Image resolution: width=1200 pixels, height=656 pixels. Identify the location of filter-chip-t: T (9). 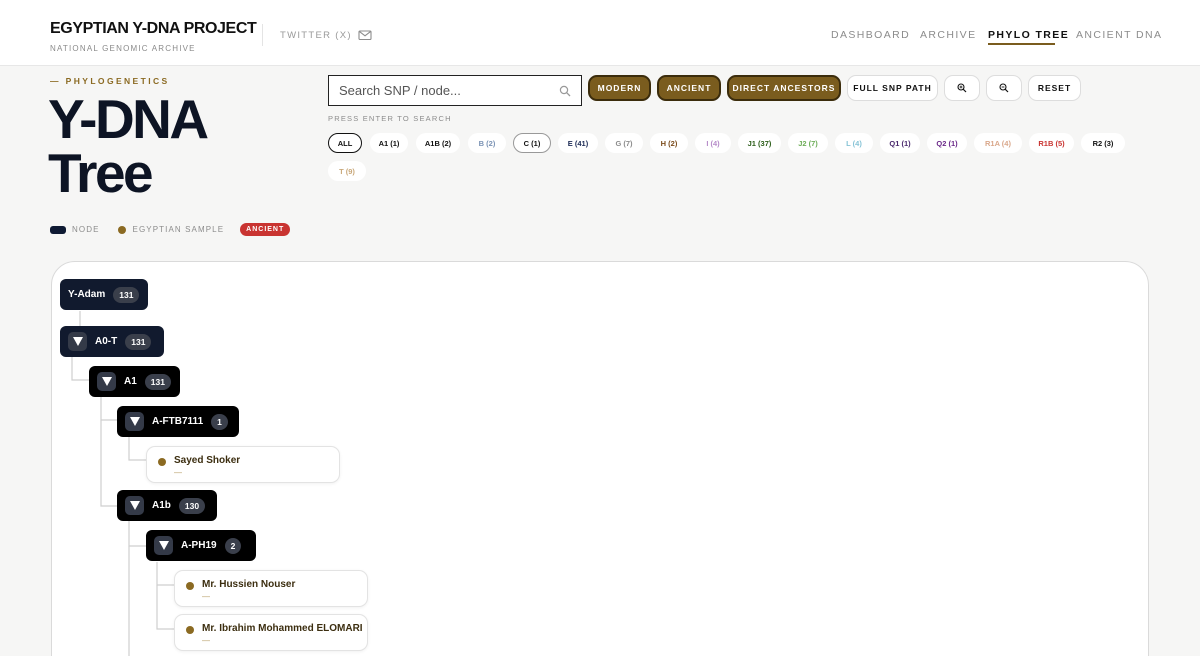
(347, 171).